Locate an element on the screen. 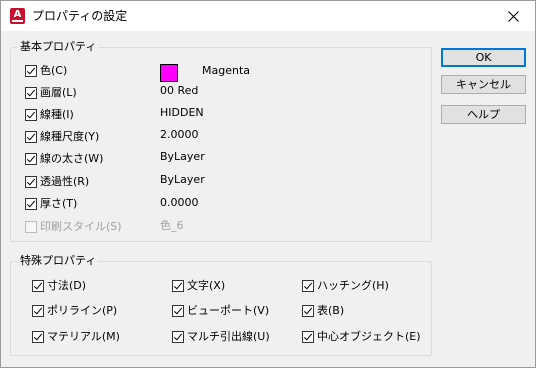  window-title: プロパティの設定 is located at coordinates (80, 16).